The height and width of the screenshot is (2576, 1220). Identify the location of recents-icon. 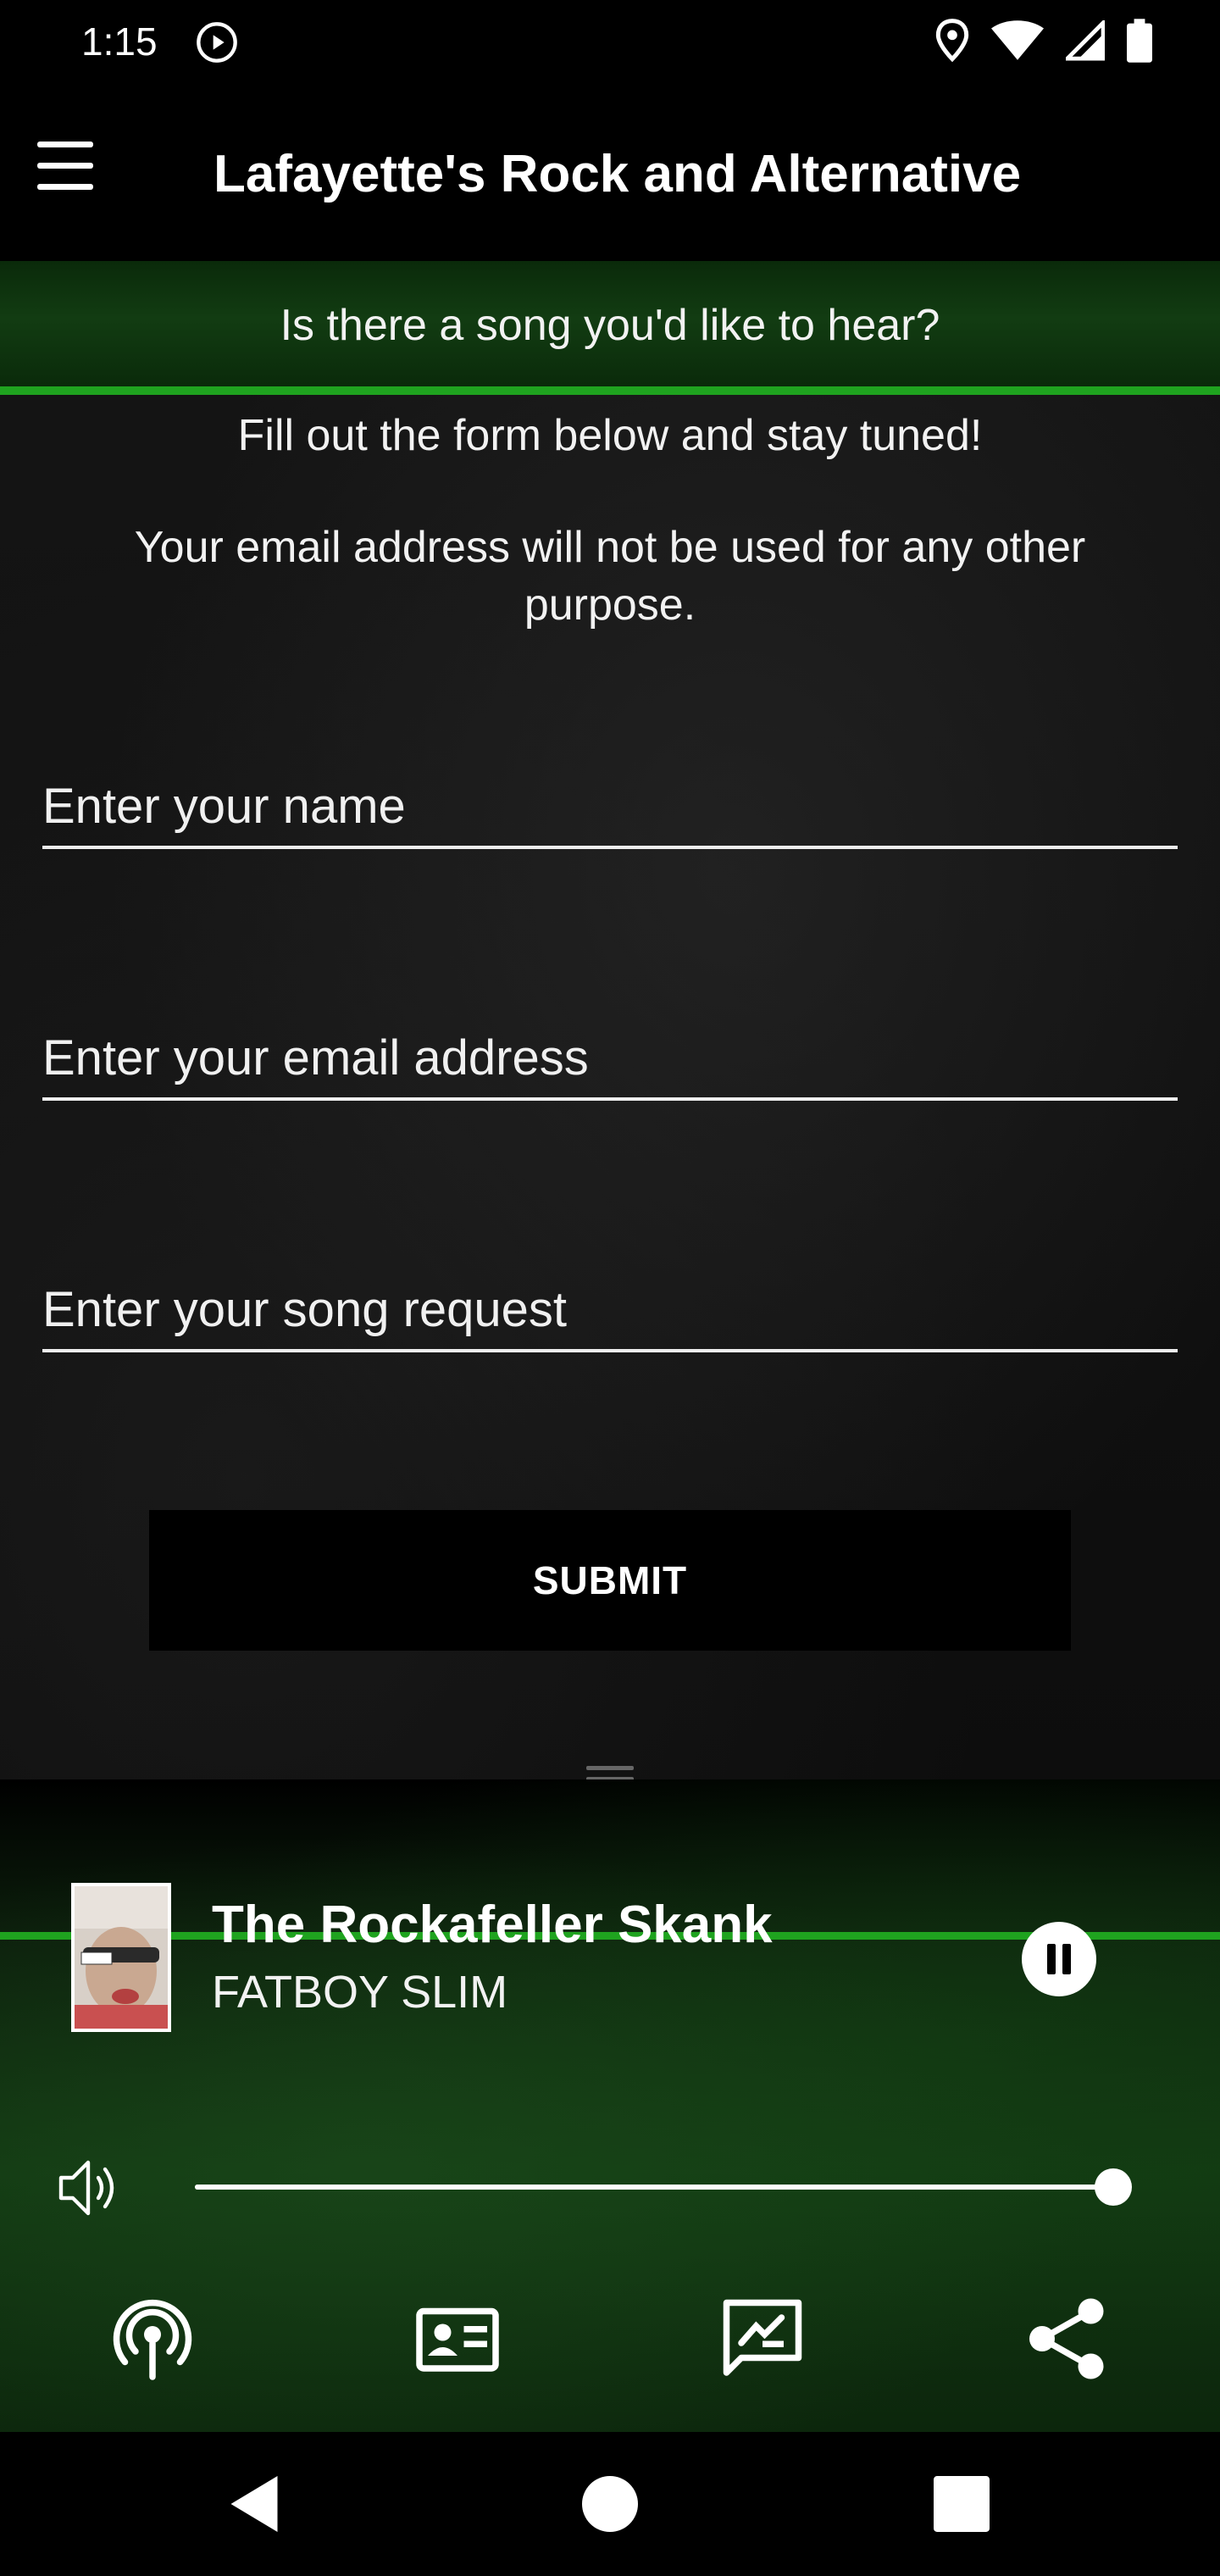
(961, 2504).